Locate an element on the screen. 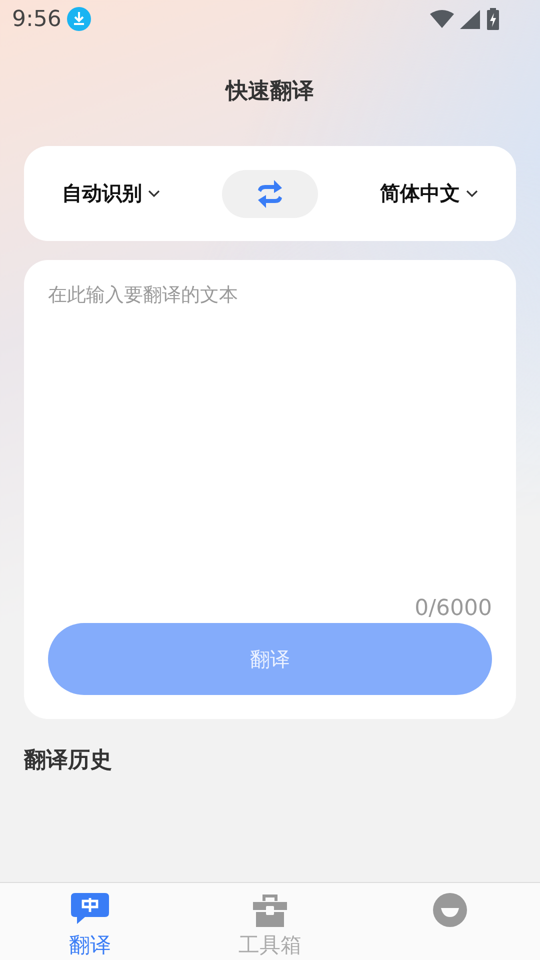 The width and height of the screenshot is (540, 960). nav-tab: 翻译 is located at coordinates (90, 921).